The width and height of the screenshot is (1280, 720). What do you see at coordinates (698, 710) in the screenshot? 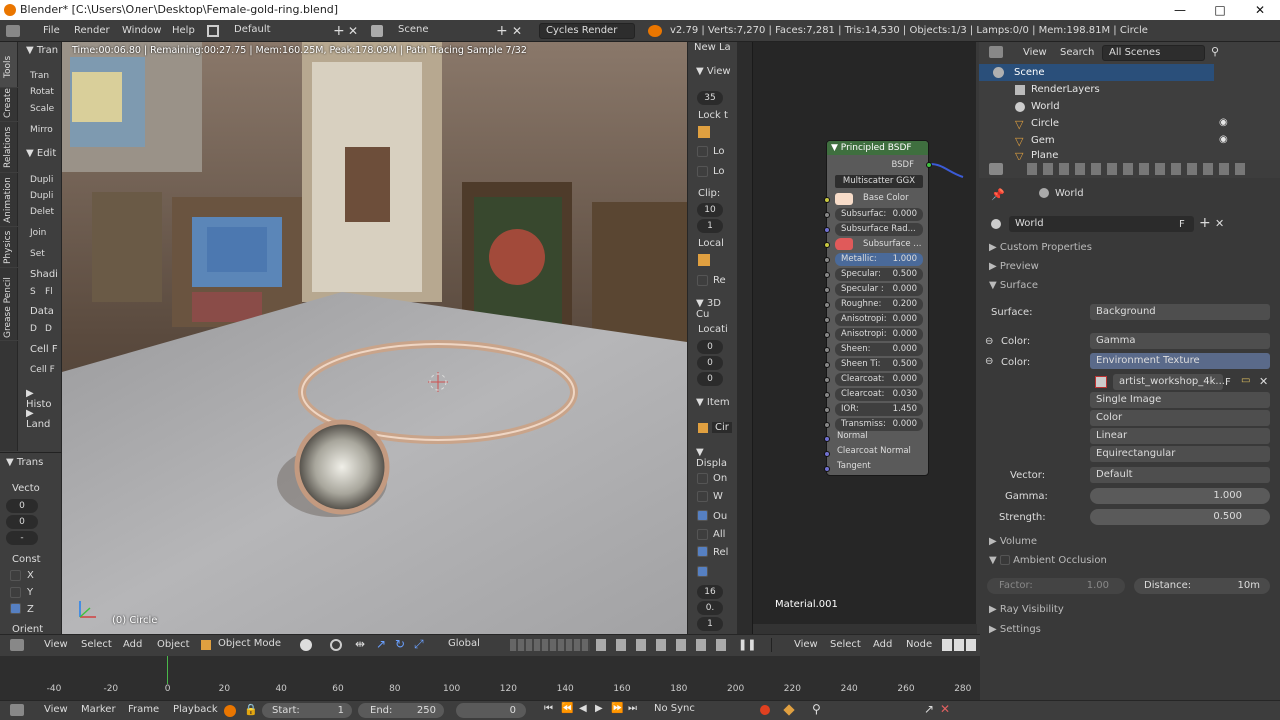
I see `sync-dropdown: No Sync` at bounding box center [698, 710].